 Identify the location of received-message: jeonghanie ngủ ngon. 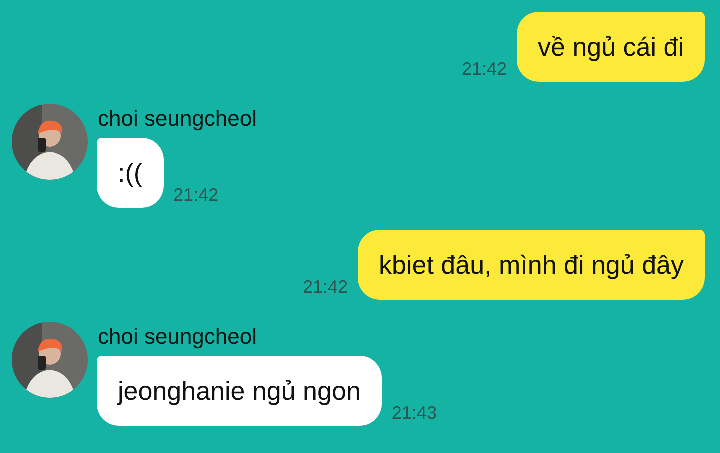
(239, 391).